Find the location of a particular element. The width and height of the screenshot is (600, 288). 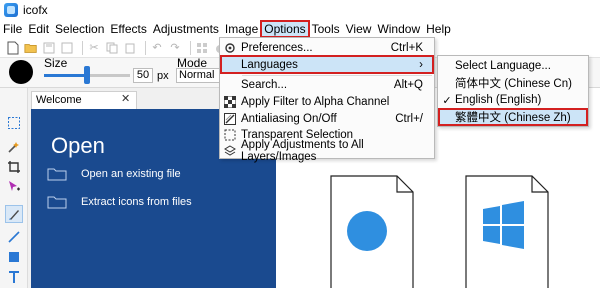

size-slider-thumb is located at coordinates (87, 75).